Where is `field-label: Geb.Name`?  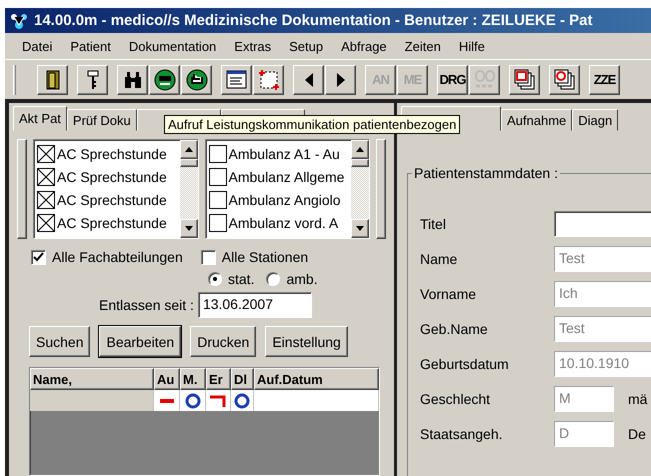
field-label: Geb.Name is located at coordinates (454, 329).